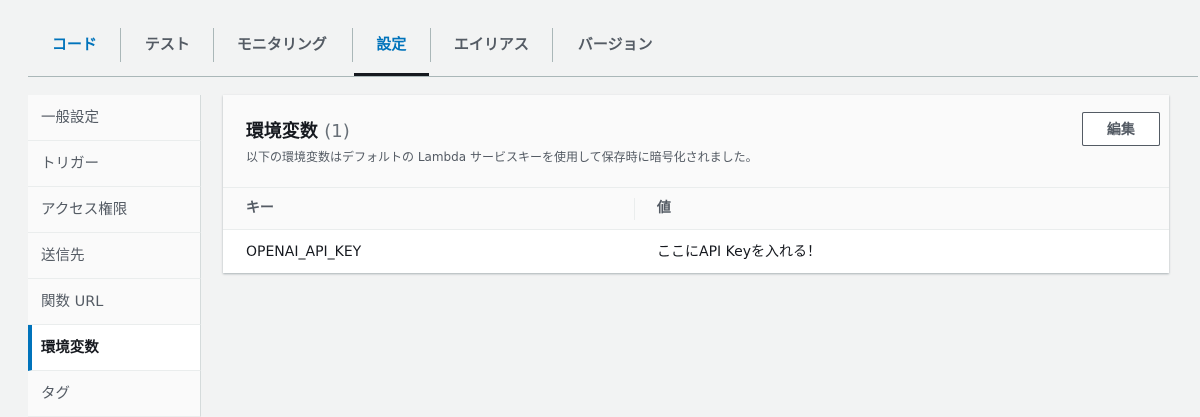 The height and width of the screenshot is (417, 1200). I want to click on sidebar-item-general: 一般設定, so click(114, 118).